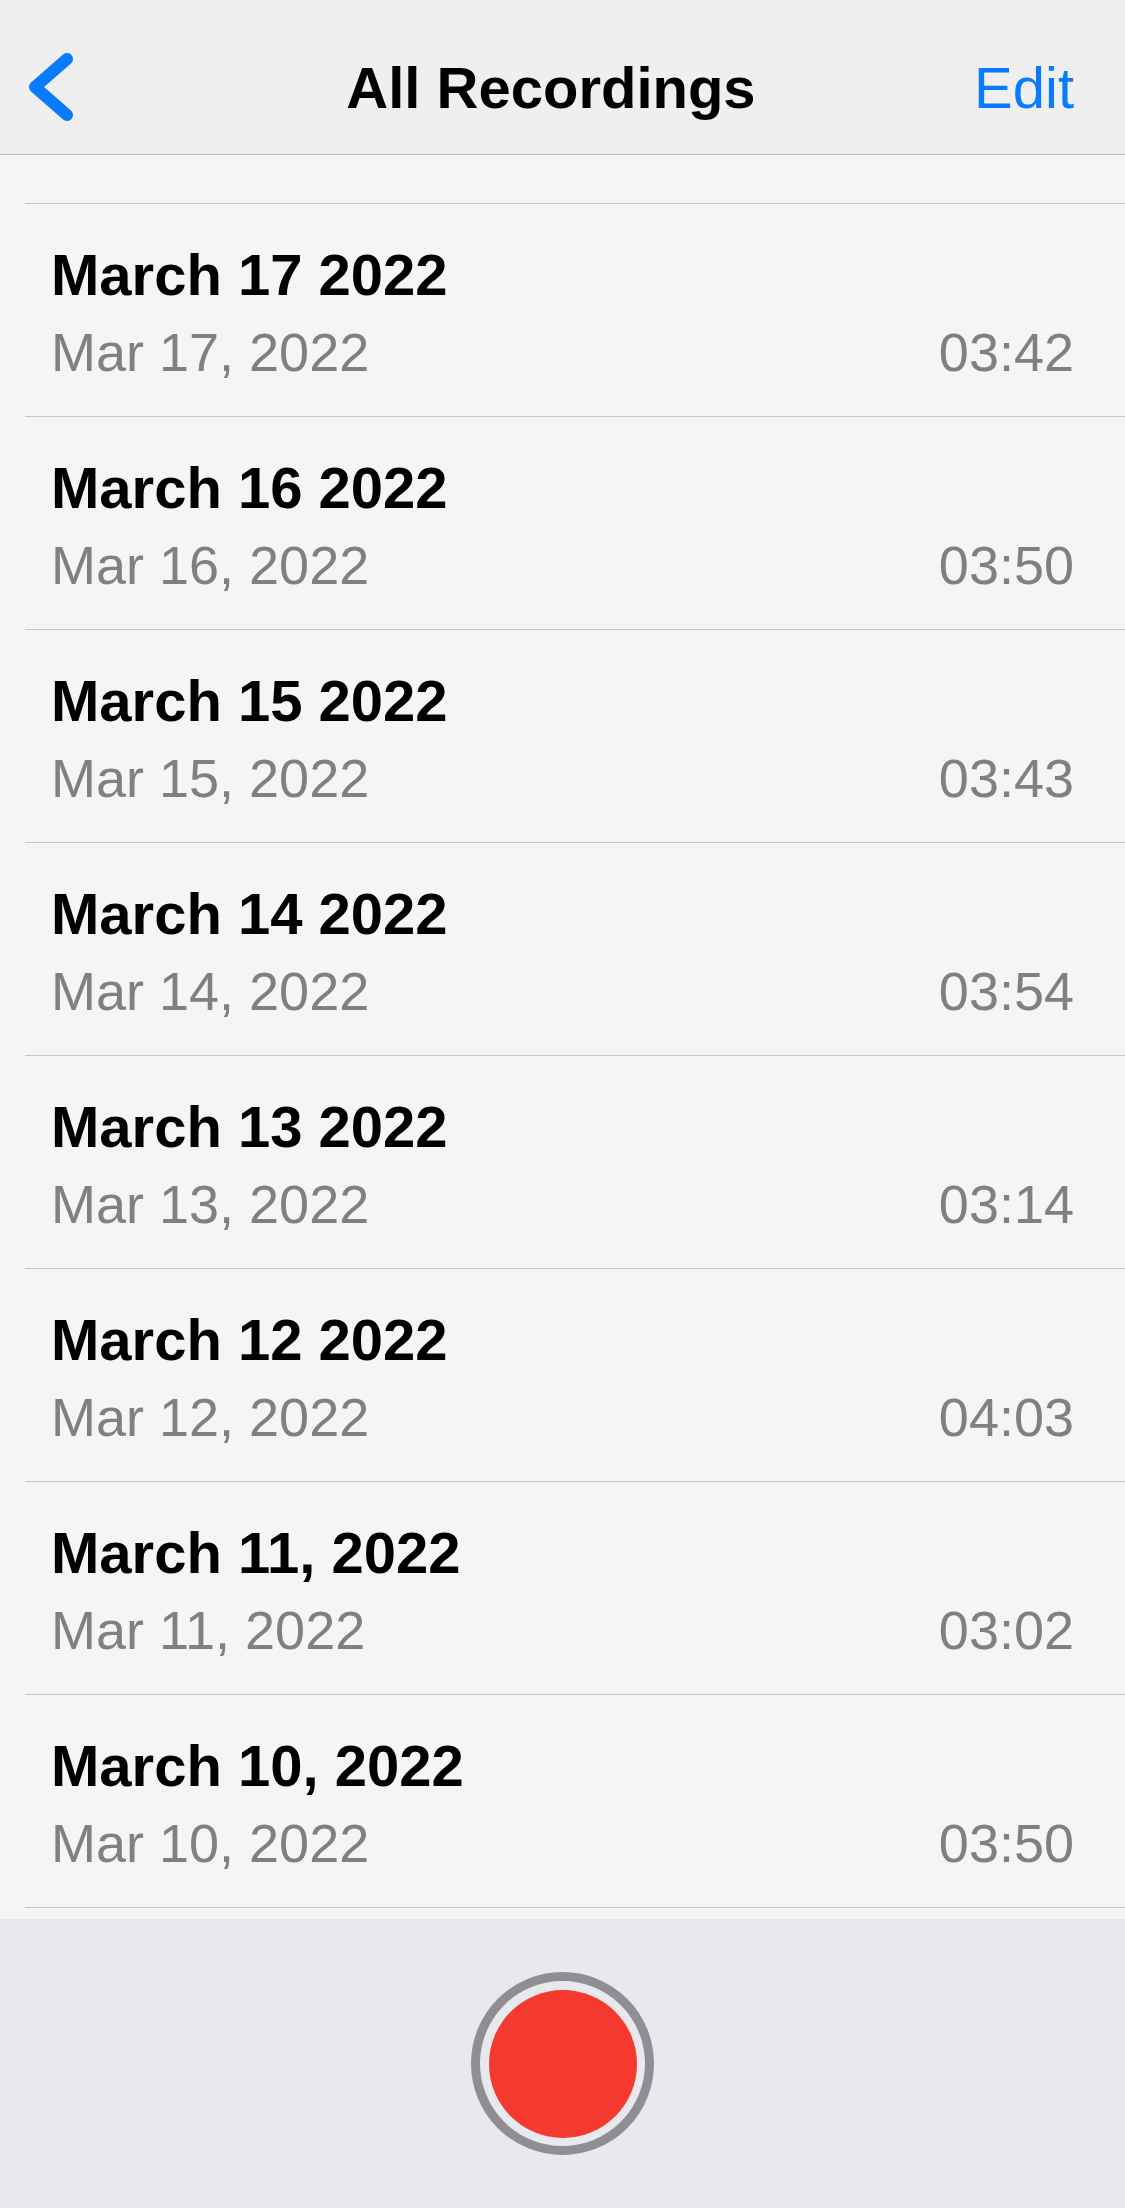 The image size is (1125, 2208). Describe the element at coordinates (1006, 1204) in the screenshot. I see `recording-duration: 03:14` at that location.